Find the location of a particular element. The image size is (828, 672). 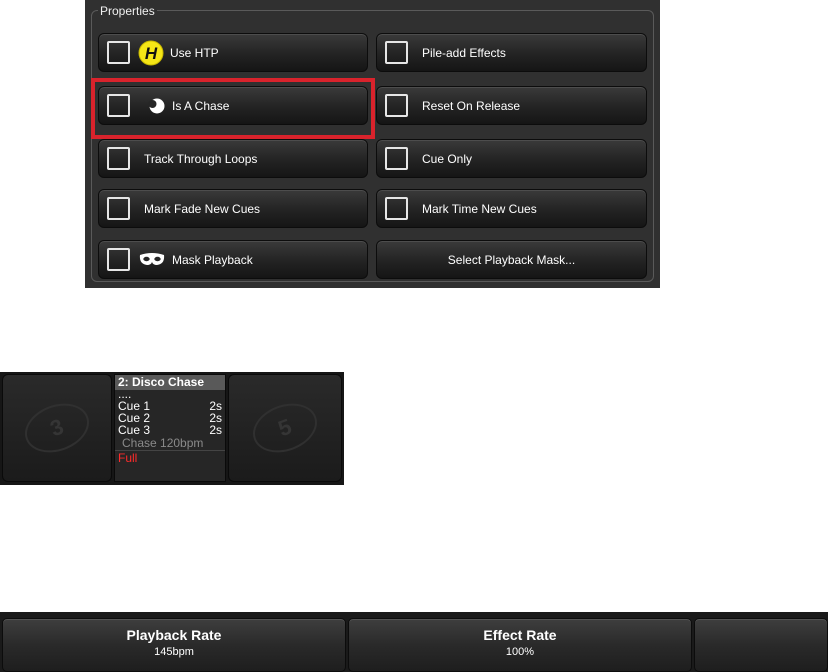

pile-add-effects-label: Pile-add Effects is located at coordinates (464, 52).